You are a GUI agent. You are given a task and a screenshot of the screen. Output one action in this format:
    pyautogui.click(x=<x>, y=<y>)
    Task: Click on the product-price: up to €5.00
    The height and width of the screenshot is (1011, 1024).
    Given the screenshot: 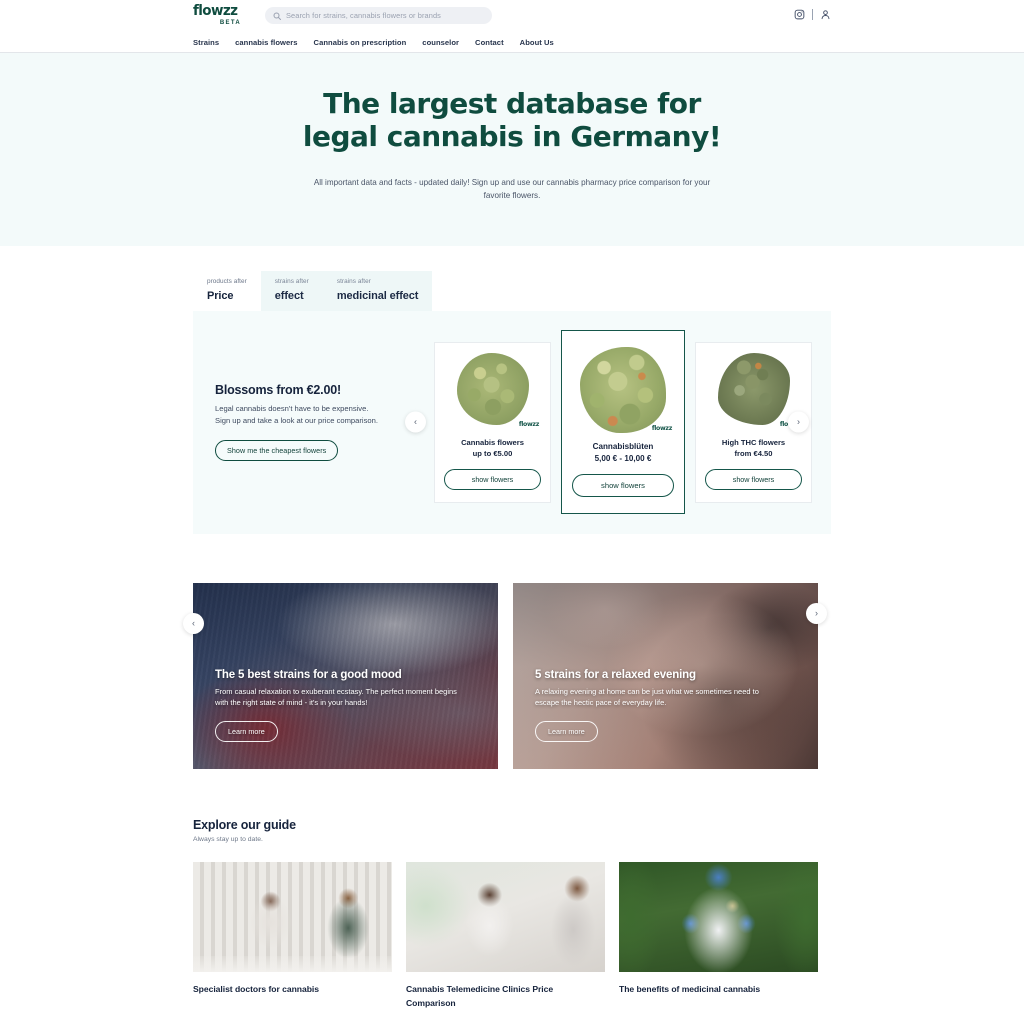 What is the action you would take?
    pyautogui.click(x=492, y=453)
    